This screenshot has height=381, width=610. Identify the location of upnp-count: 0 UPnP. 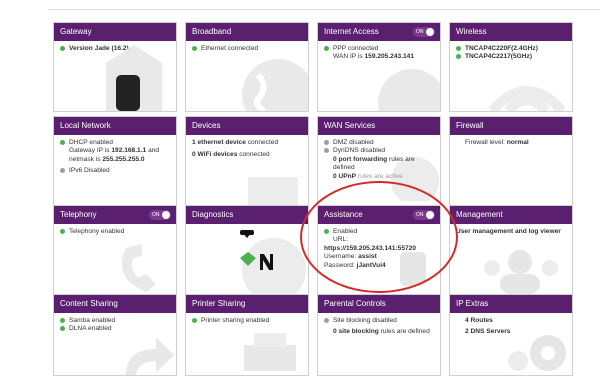
(345, 176).